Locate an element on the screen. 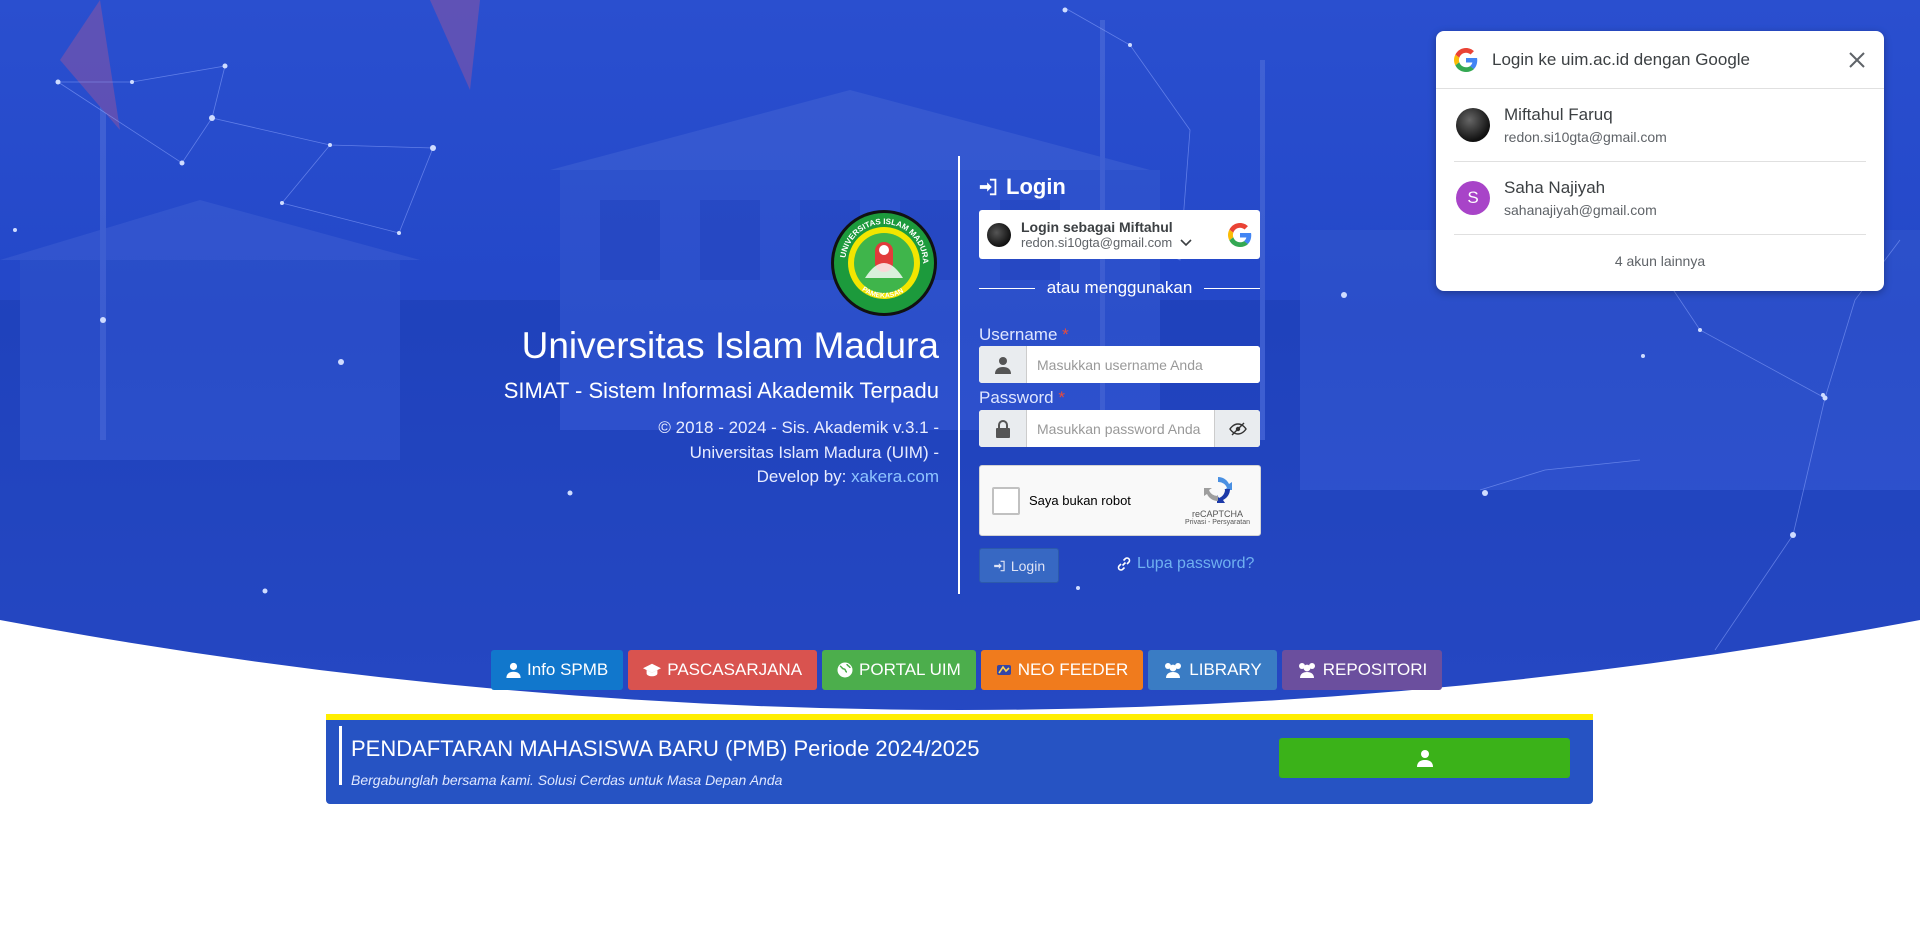 Image resolution: width=1920 pixels, height=926 pixels. username-input is located at coordinates (1143, 364).